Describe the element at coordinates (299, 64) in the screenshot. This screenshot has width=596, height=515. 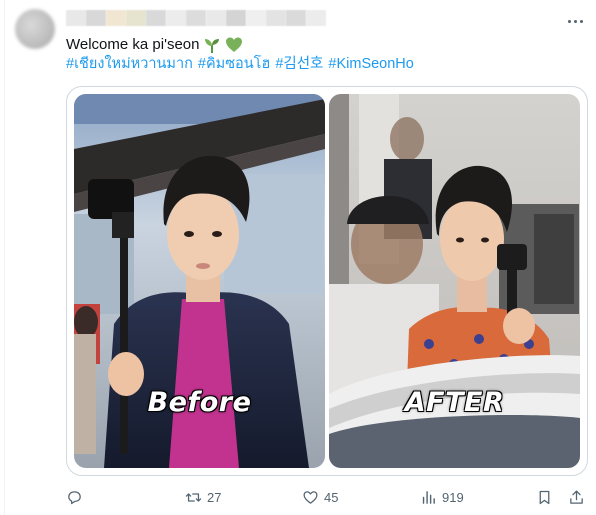
I see `hashtag-kimseonho-korean: #김선호` at that location.